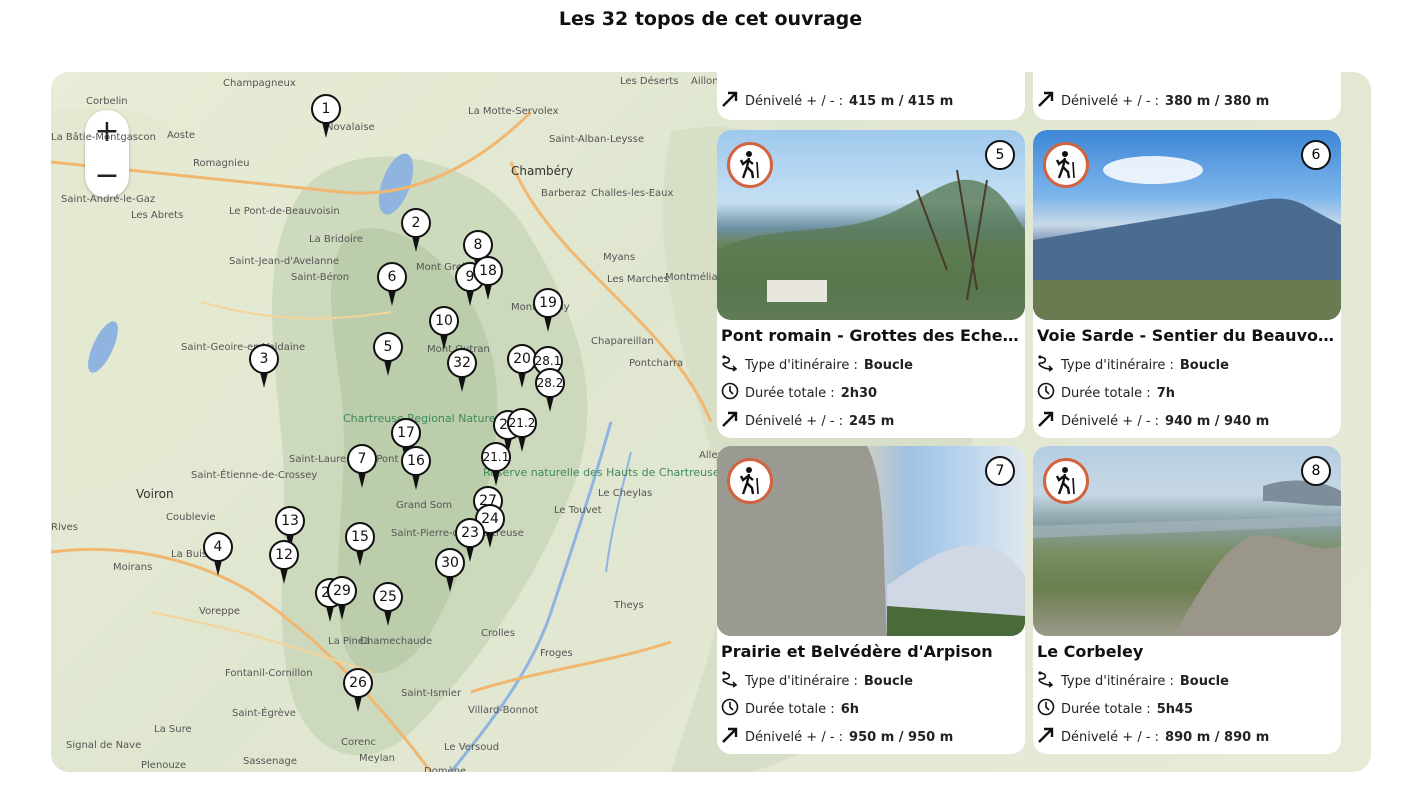 This screenshot has height=798, width=1426. I want to click on place-label: Le Versoud, so click(472, 747).